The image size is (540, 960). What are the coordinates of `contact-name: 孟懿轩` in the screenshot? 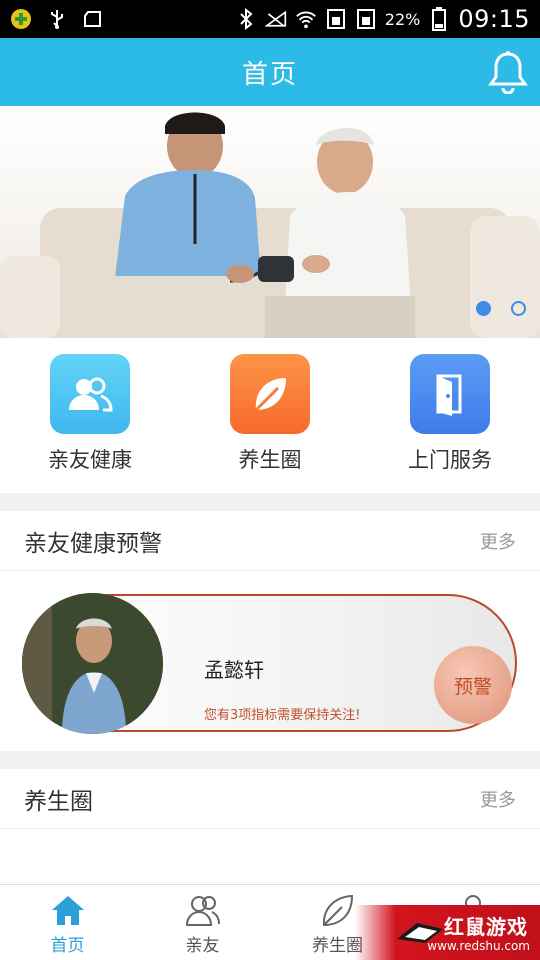 It's located at (234, 670).